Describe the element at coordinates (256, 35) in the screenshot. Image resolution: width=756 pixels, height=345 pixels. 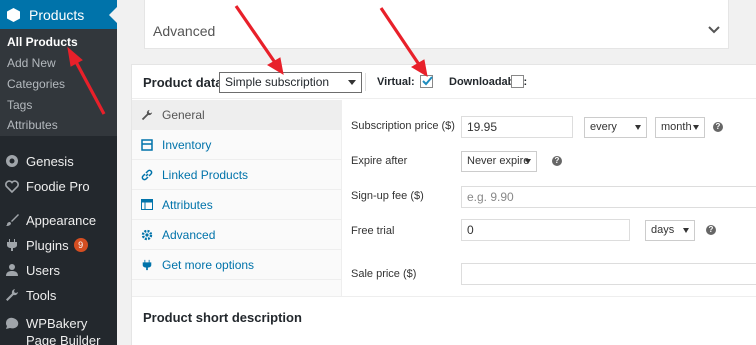
I see `arrow-to-product-type` at that location.